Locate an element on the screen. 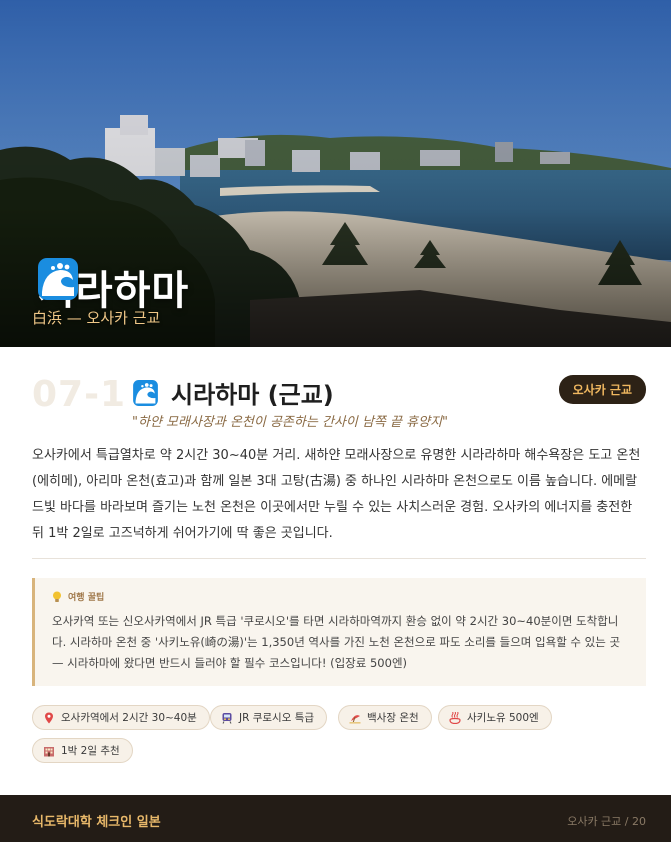 The width and height of the screenshot is (671, 842). footer-brand: 식도락대학 체크인 일본 is located at coordinates (96, 822).